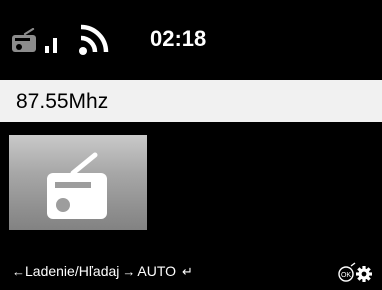  I want to click on tuning-hint: ←Ladenie/Hľadaj → AUTO ↵, so click(102, 271).